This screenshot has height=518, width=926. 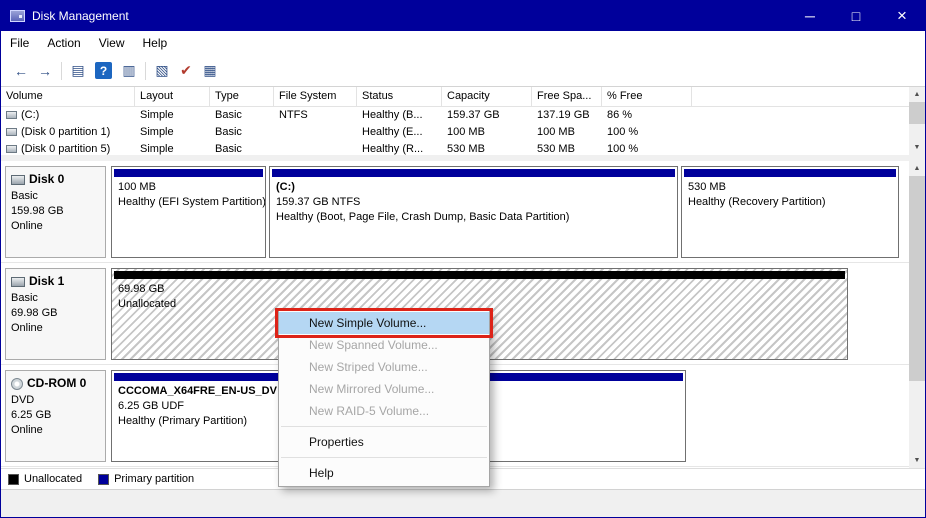 I want to click on disk-size: 69.98 GB, so click(x=34, y=313).